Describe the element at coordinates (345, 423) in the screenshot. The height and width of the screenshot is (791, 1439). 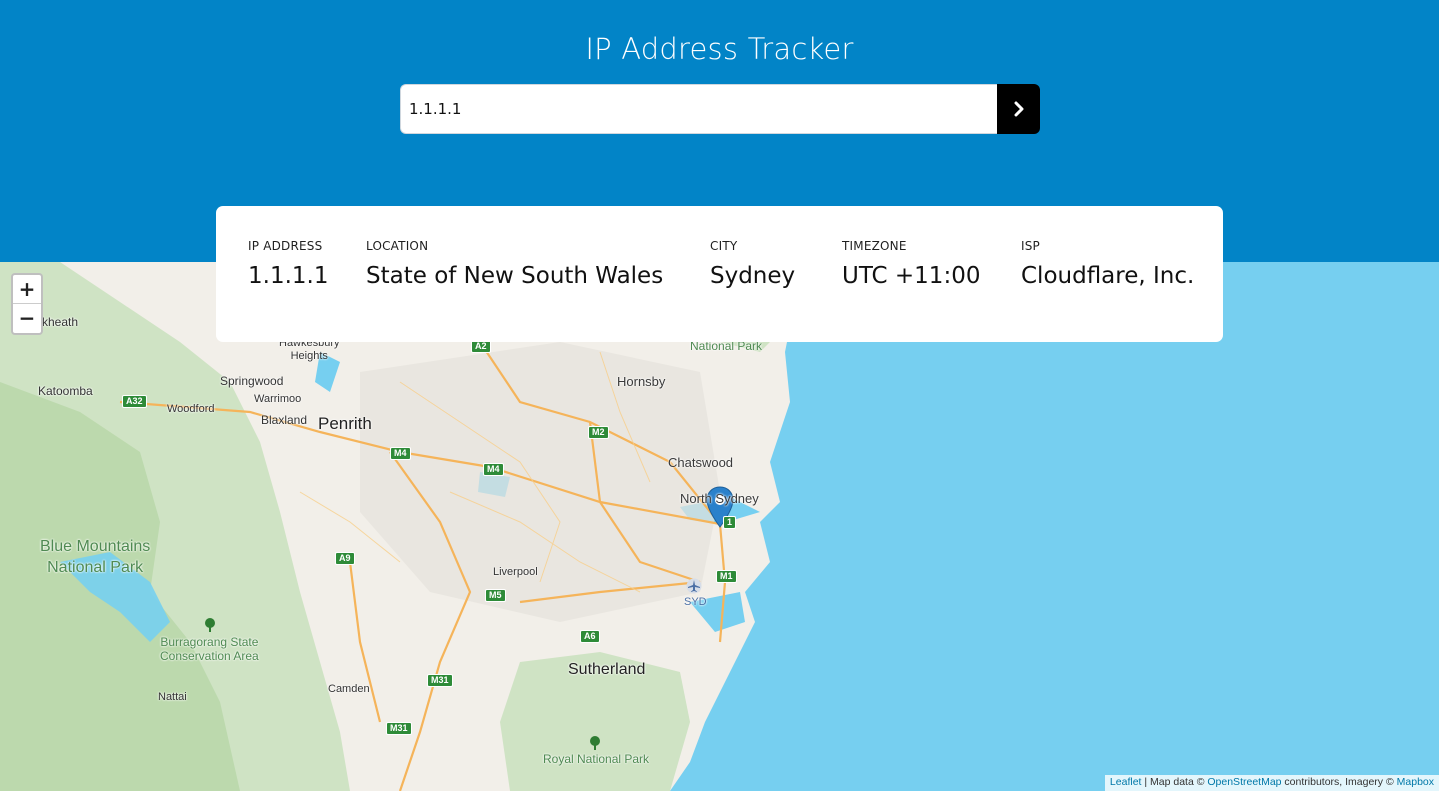
I see `map-label-penrith: Penrith` at that location.